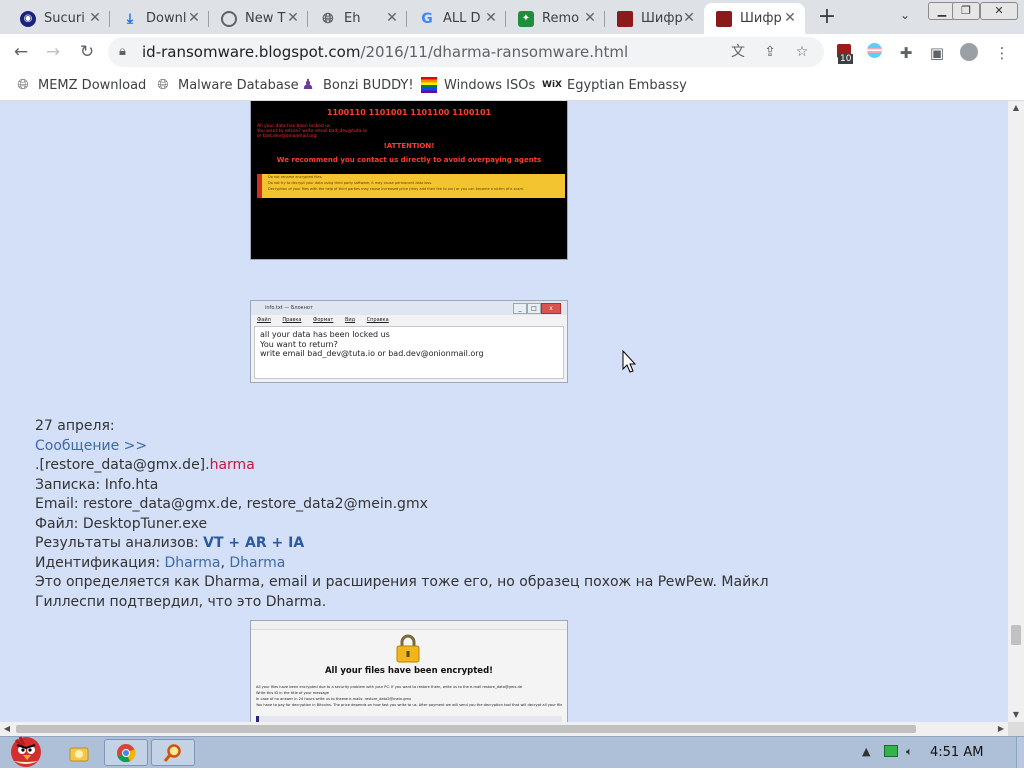 This screenshot has height=773, width=1024. I want to click on volume-icon: 🔈︎, so click(909, 752).